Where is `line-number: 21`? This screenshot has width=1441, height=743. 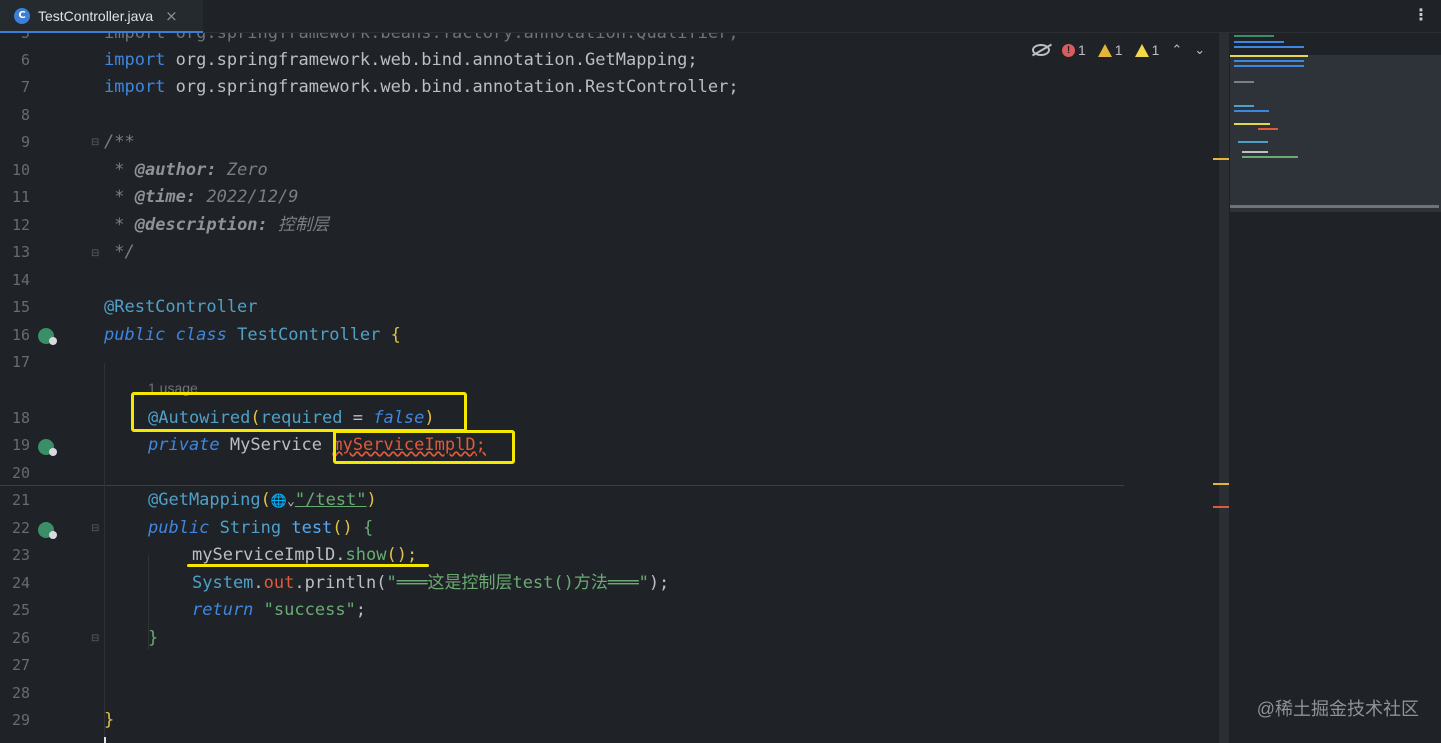
line-number: 21 is located at coordinates (20, 500).